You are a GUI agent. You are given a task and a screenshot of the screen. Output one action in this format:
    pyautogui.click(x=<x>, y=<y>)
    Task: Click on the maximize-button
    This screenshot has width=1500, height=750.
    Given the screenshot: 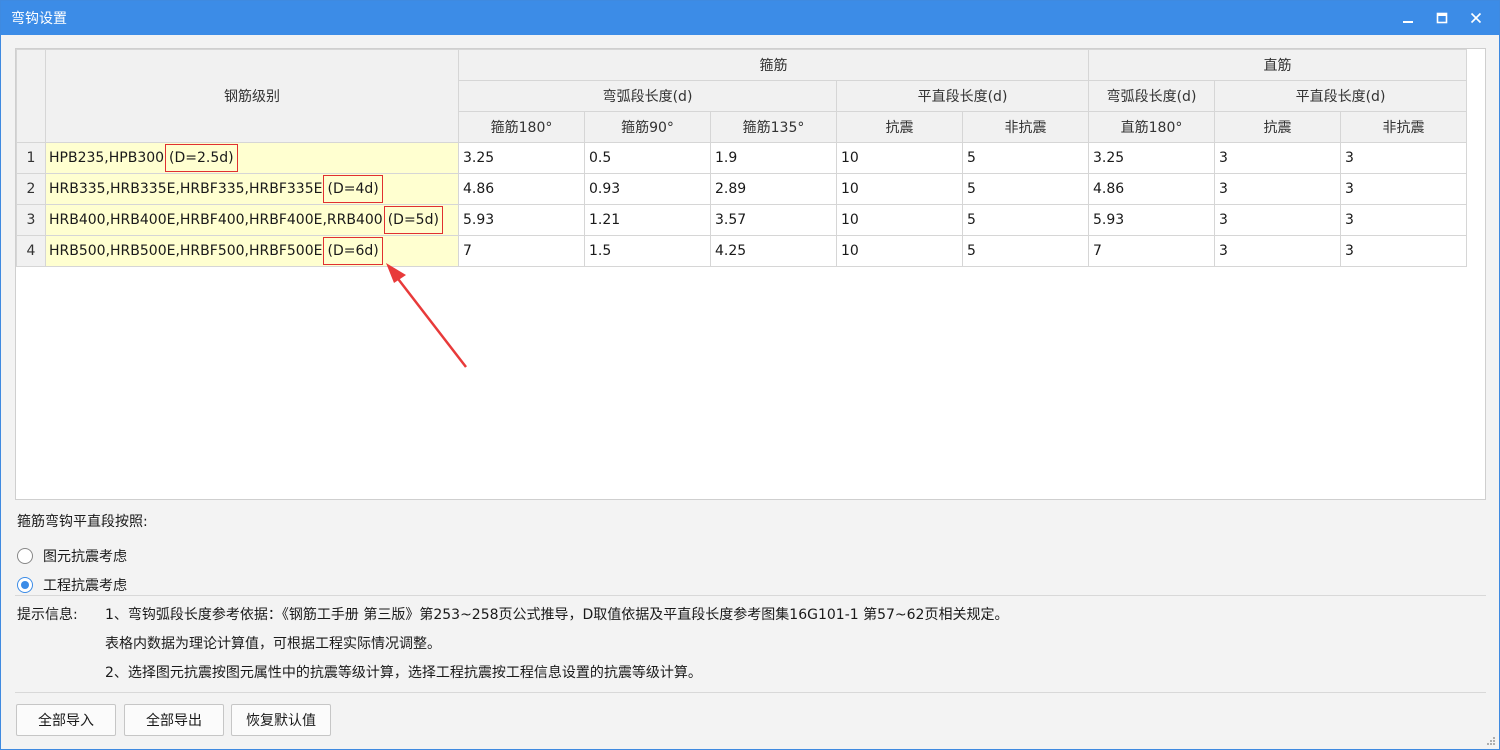 What is the action you would take?
    pyautogui.click(x=1442, y=18)
    